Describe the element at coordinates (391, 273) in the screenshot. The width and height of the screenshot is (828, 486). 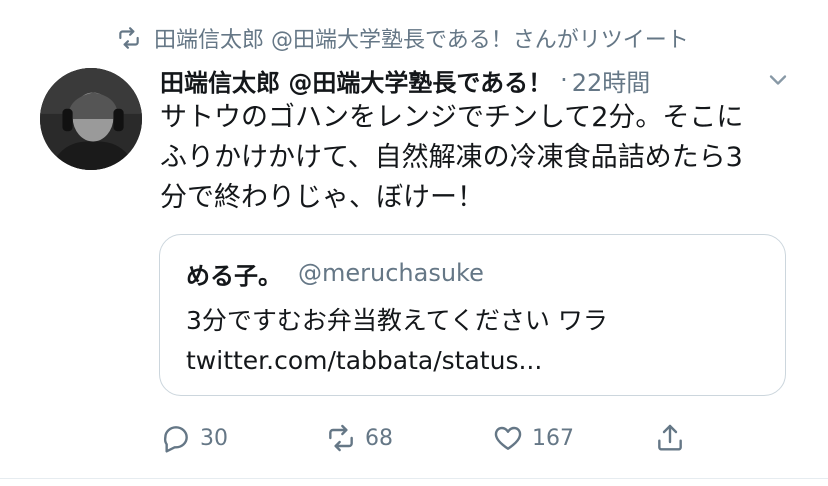
I see `quoted-handle: @meruchasuke` at that location.